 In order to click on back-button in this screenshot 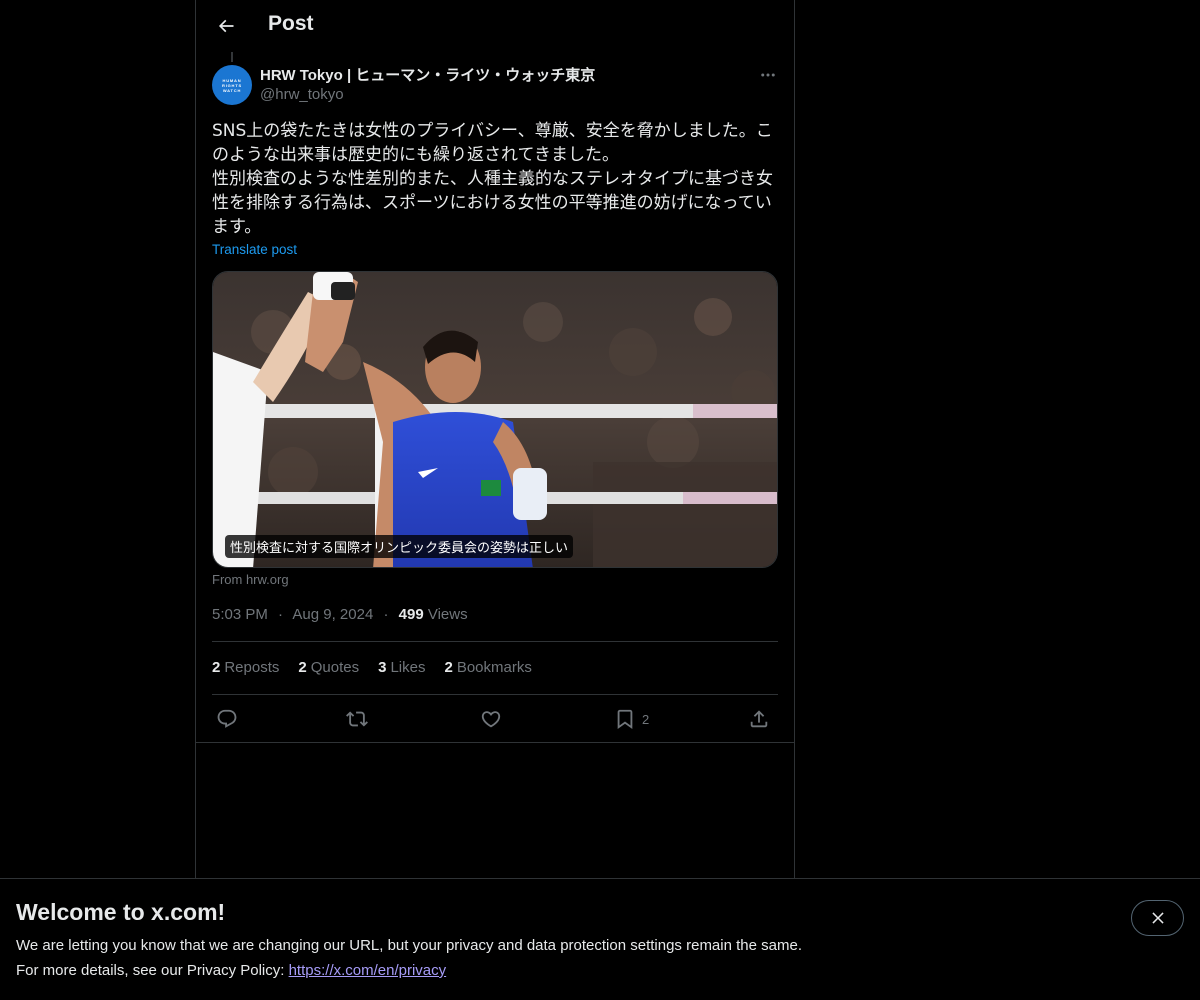, I will do `click(226, 26)`.